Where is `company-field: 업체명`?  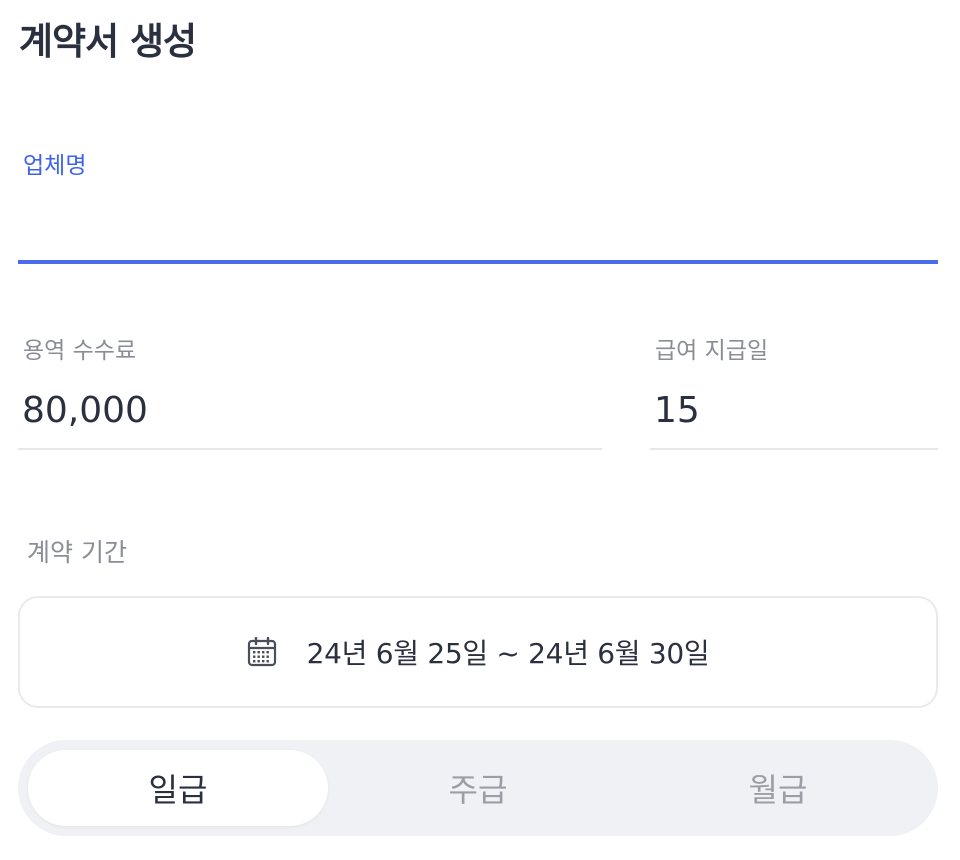
company-field: 업체명 is located at coordinates (478, 207).